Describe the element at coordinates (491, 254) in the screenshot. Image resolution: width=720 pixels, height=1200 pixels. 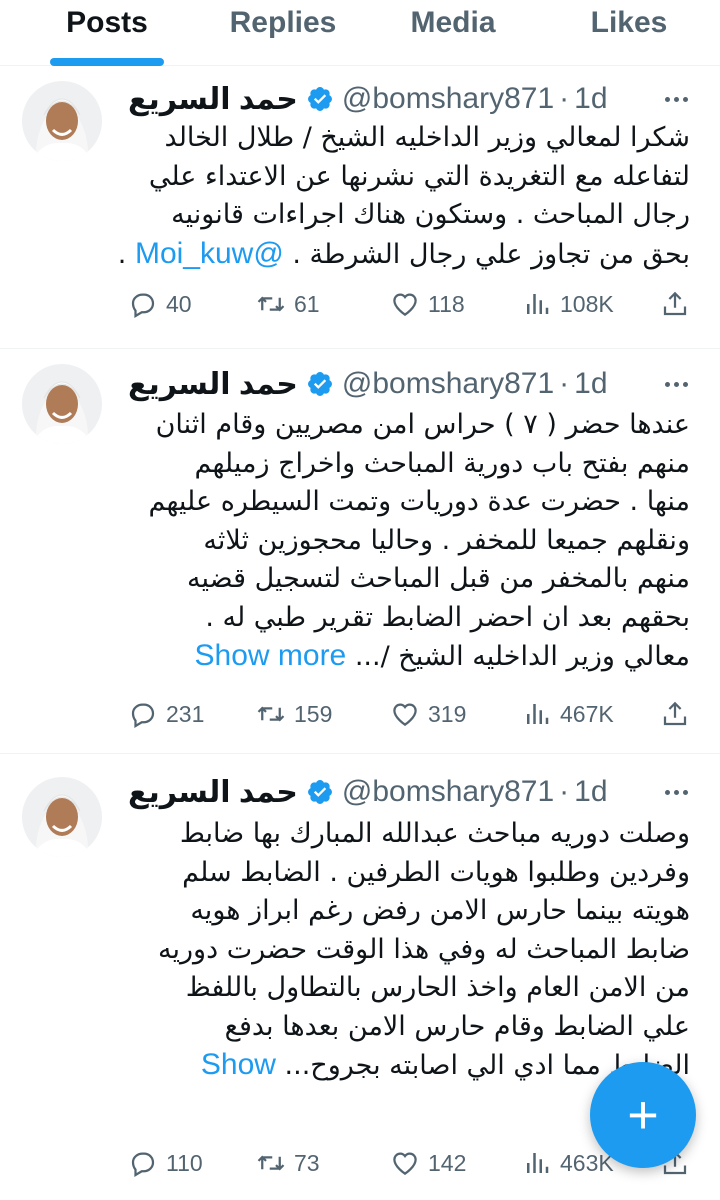
I see `tweet-line: بحق من تجاوز علي رجال الشرطة .` at that location.